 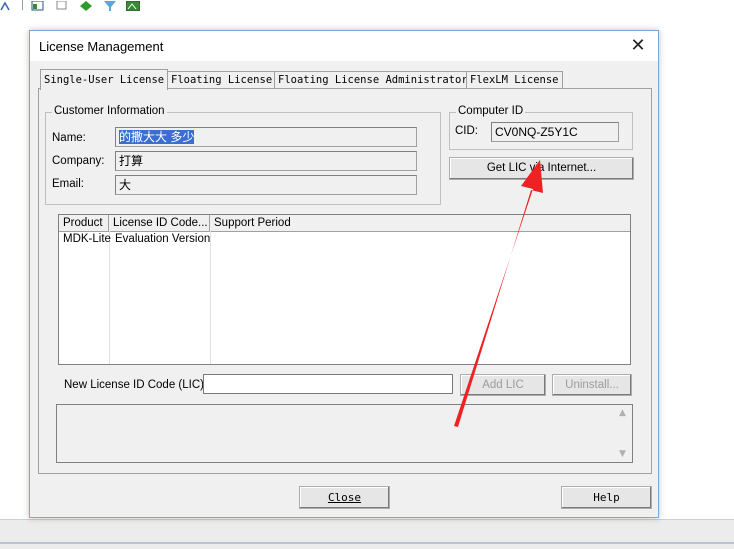 What do you see at coordinates (136, 385) in the screenshot?
I see `new-lic-label: New License ID Code (LIC):` at bounding box center [136, 385].